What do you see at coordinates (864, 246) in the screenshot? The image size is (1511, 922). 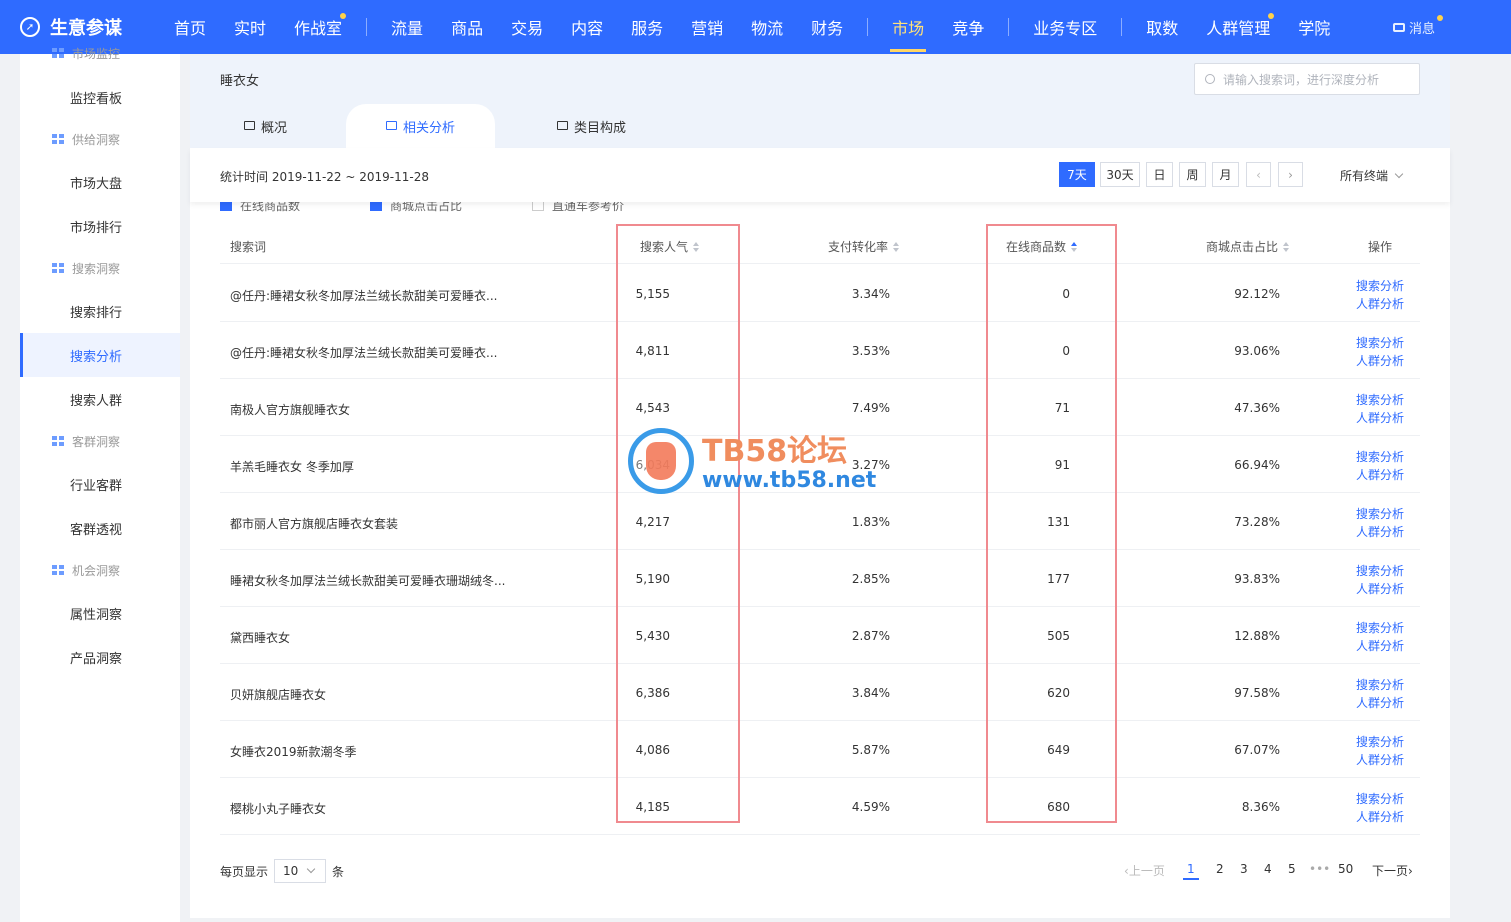 I see `col-pay-conversion: 支付转化率` at bounding box center [864, 246].